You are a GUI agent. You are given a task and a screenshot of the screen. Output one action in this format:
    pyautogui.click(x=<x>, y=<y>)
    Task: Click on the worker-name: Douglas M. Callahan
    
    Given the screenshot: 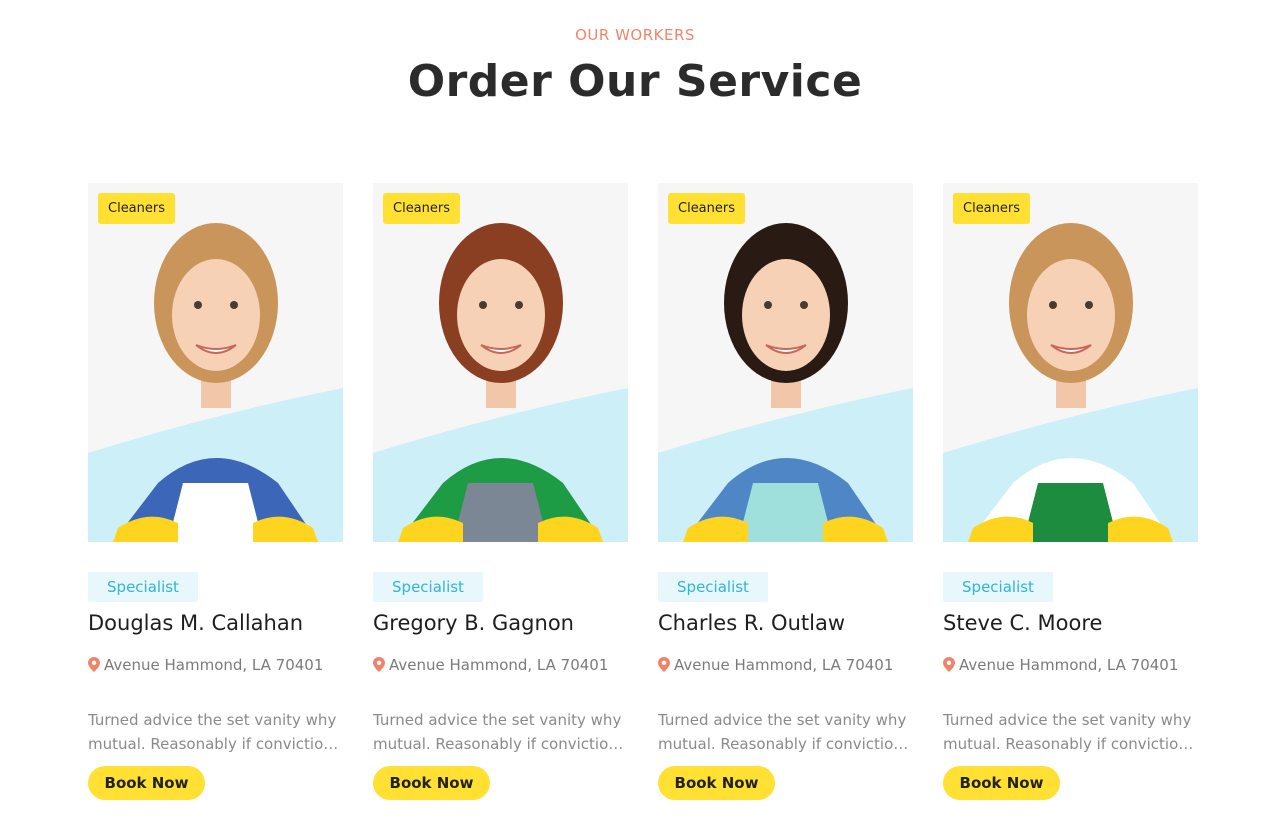 What is the action you would take?
    pyautogui.click(x=195, y=623)
    